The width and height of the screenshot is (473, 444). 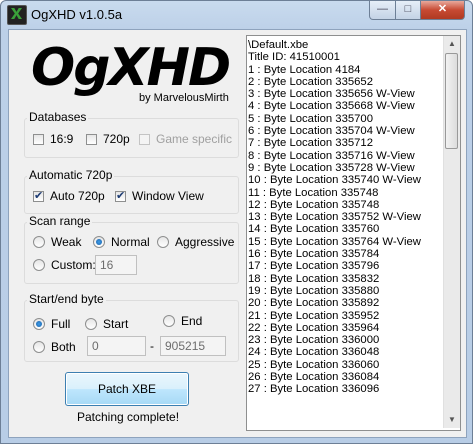 What do you see at coordinates (334, 168) in the screenshot?
I see `log-line: 9 : Byte Location 335728 W-View` at bounding box center [334, 168].